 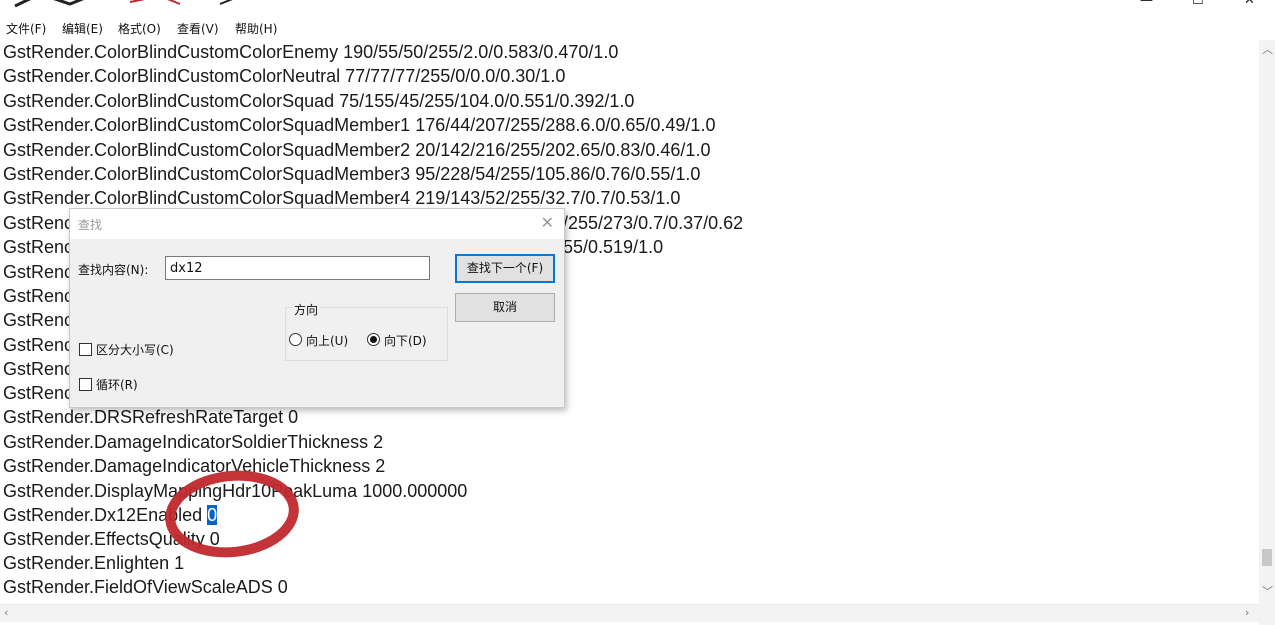 I want to click on minimize-button: —, so click(x=1146, y=4).